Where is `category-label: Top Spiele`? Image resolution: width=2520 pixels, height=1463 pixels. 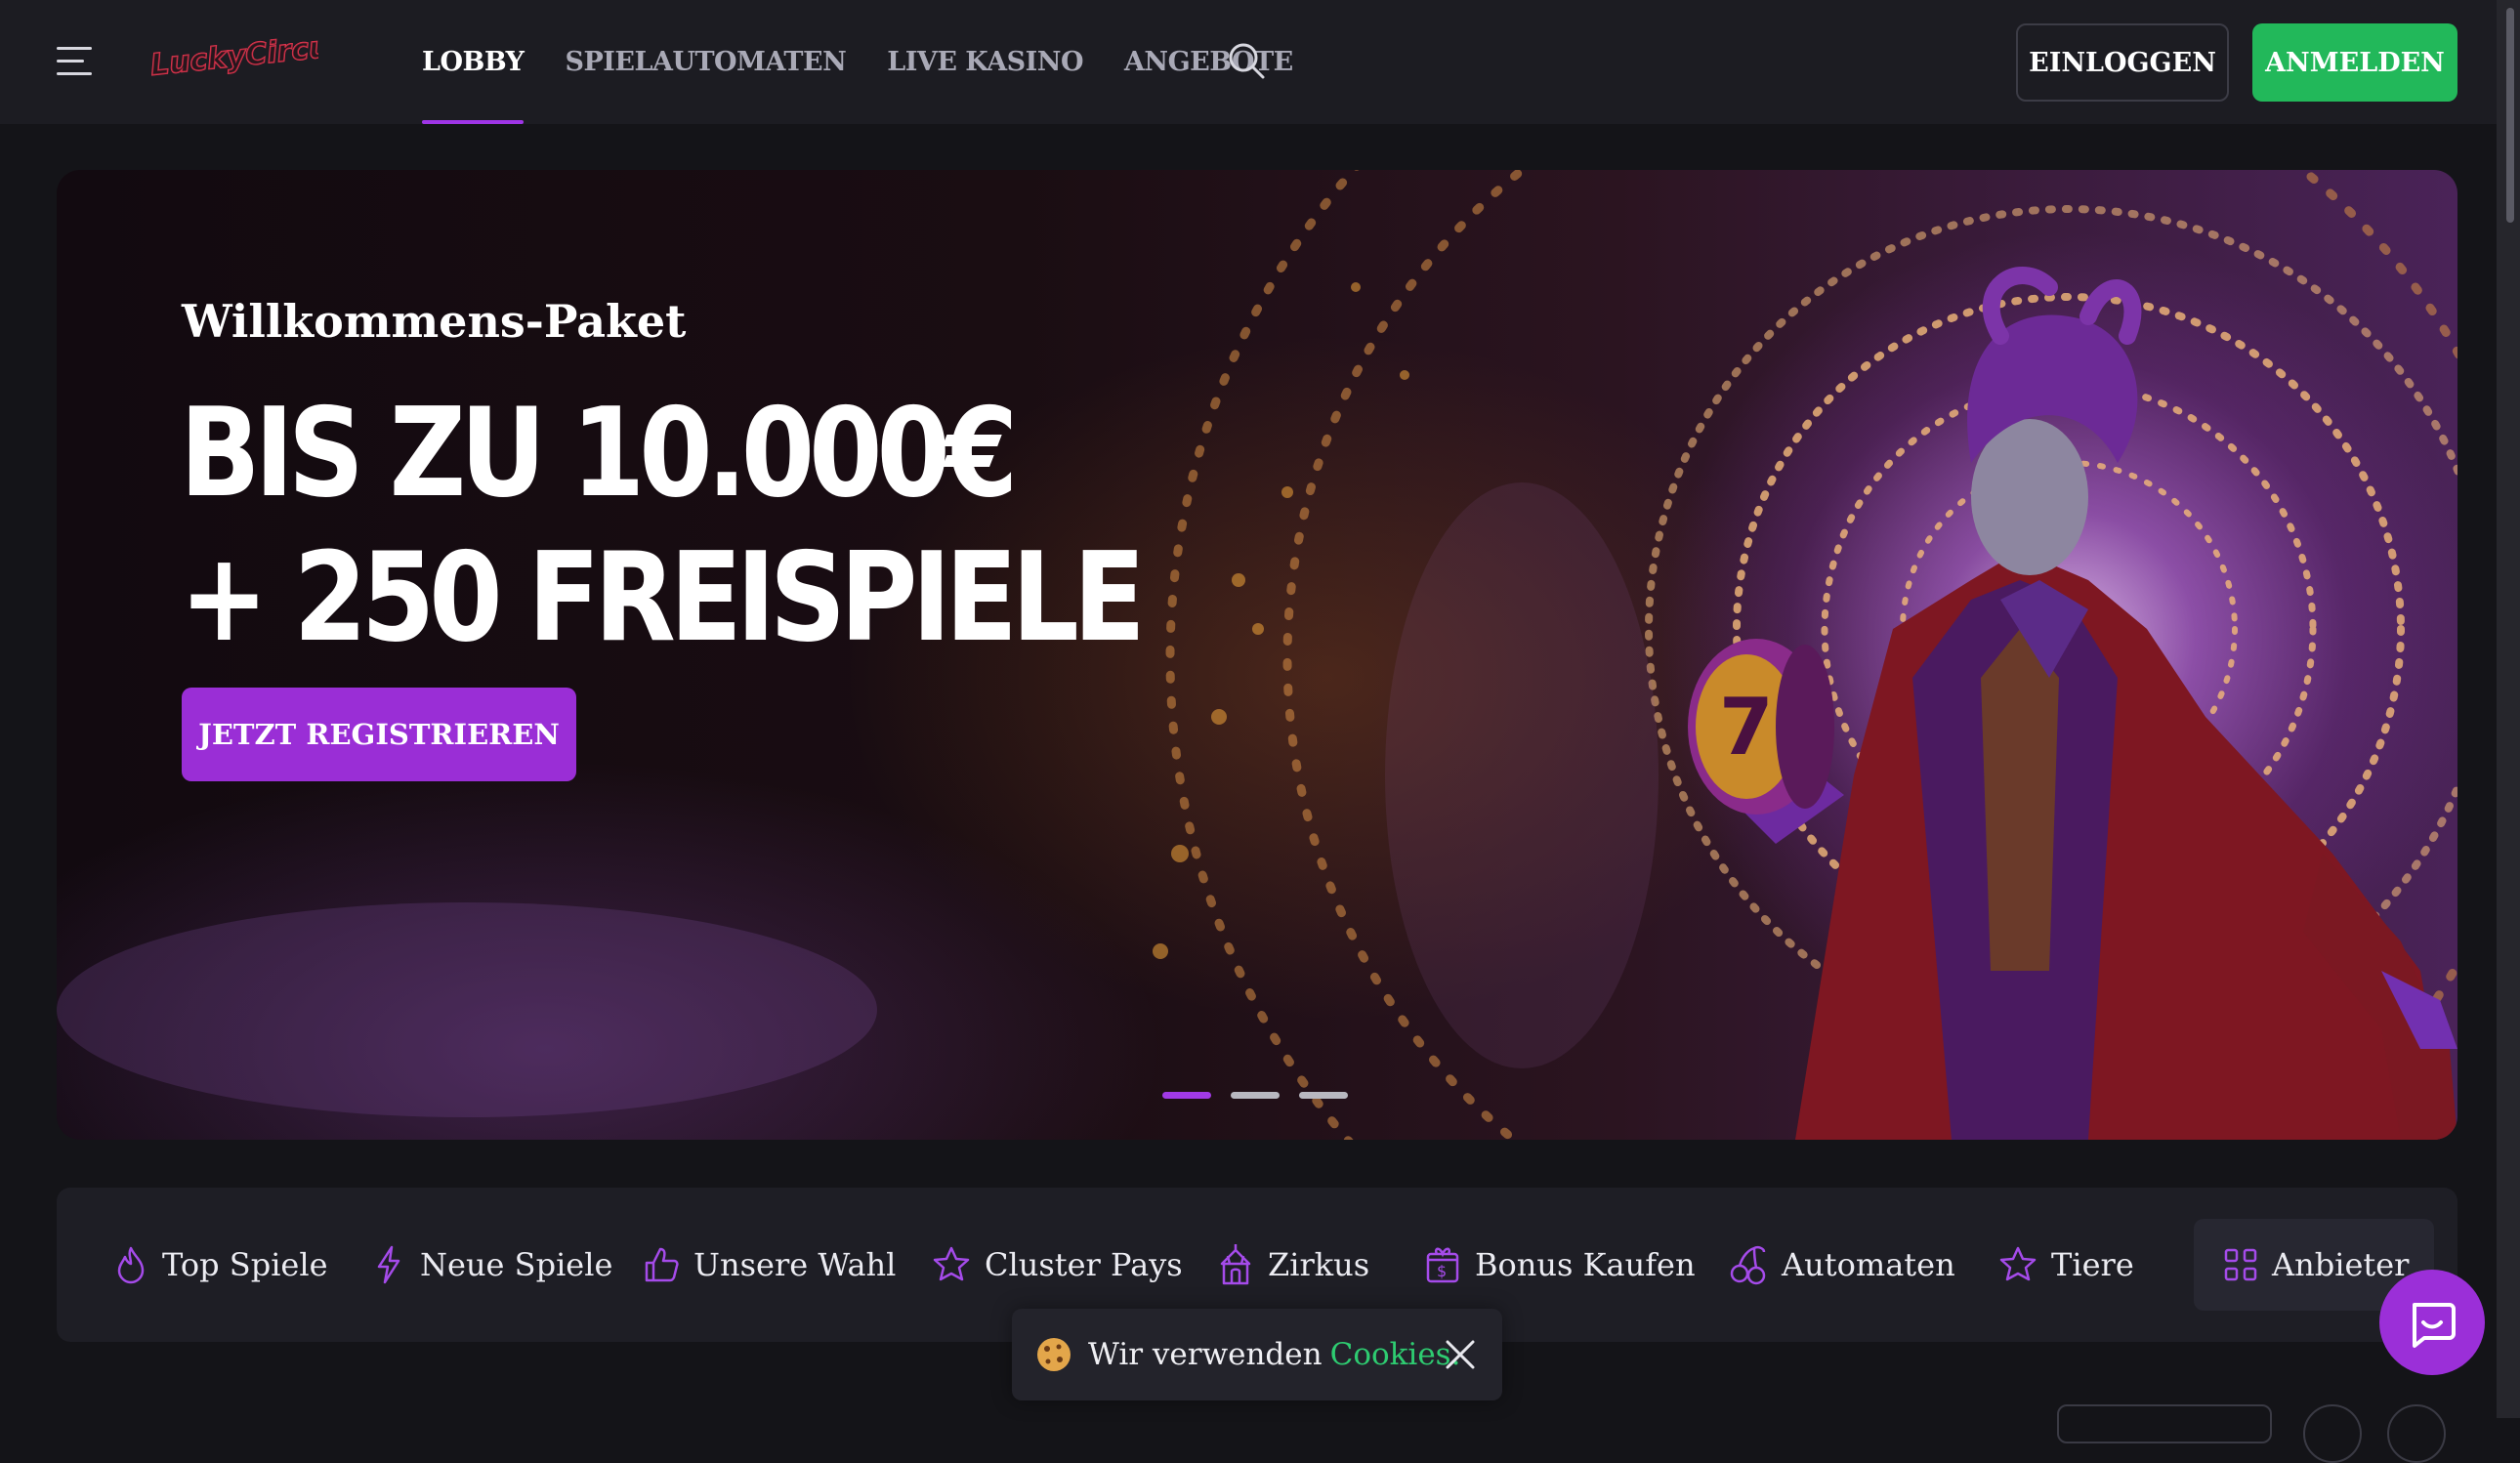
category-label: Top Spiele is located at coordinates (245, 1265).